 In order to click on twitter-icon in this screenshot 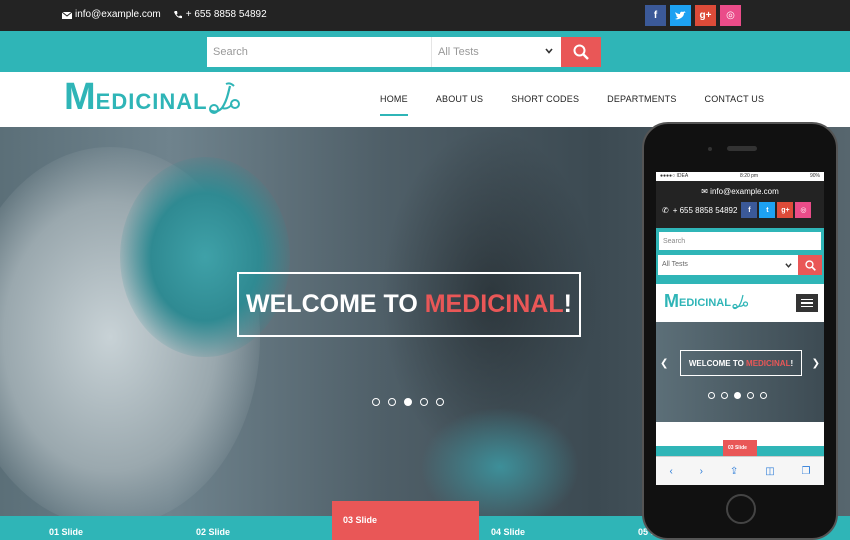, I will do `click(680, 15)`.